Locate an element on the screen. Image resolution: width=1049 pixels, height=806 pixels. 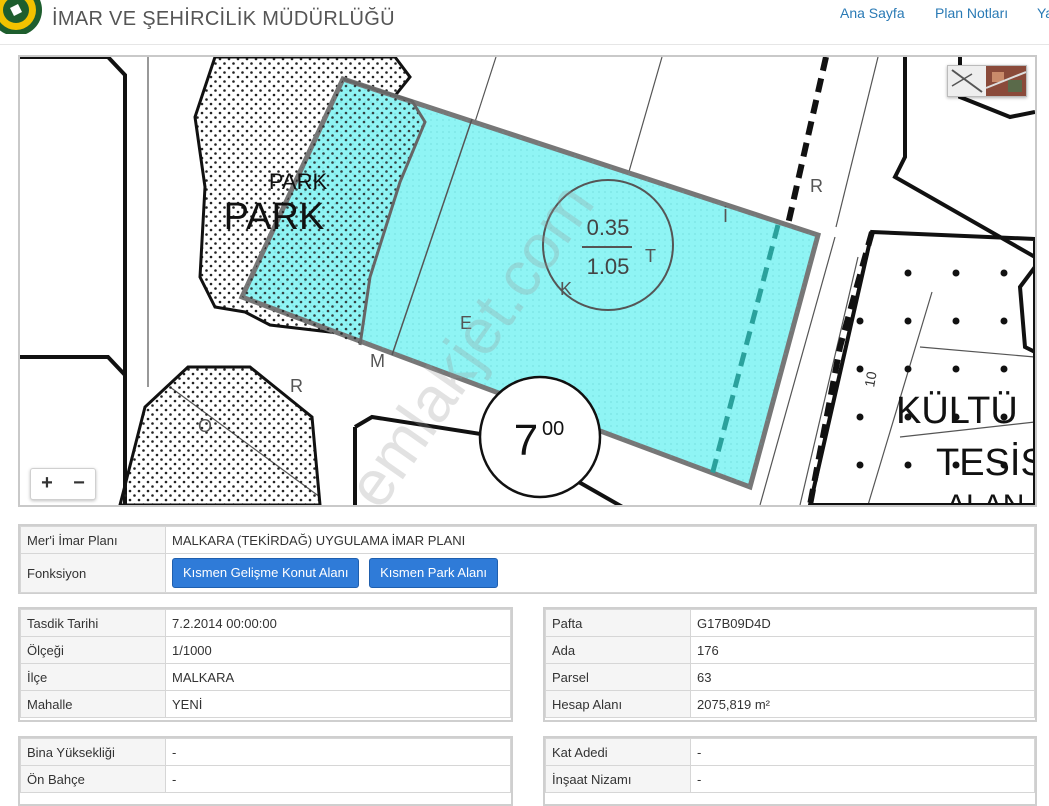
district-value: MALKARA is located at coordinates (338, 677).